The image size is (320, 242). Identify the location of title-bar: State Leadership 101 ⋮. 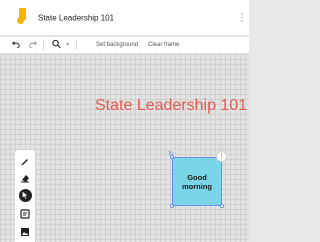
(124, 18).